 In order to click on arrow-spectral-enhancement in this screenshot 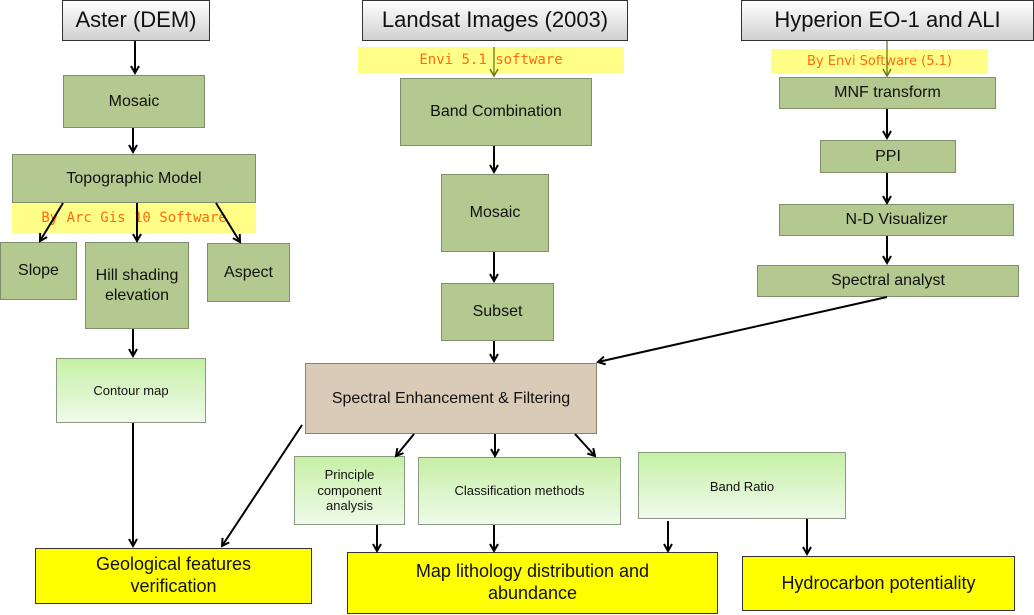, I will do `click(743, 329)`.